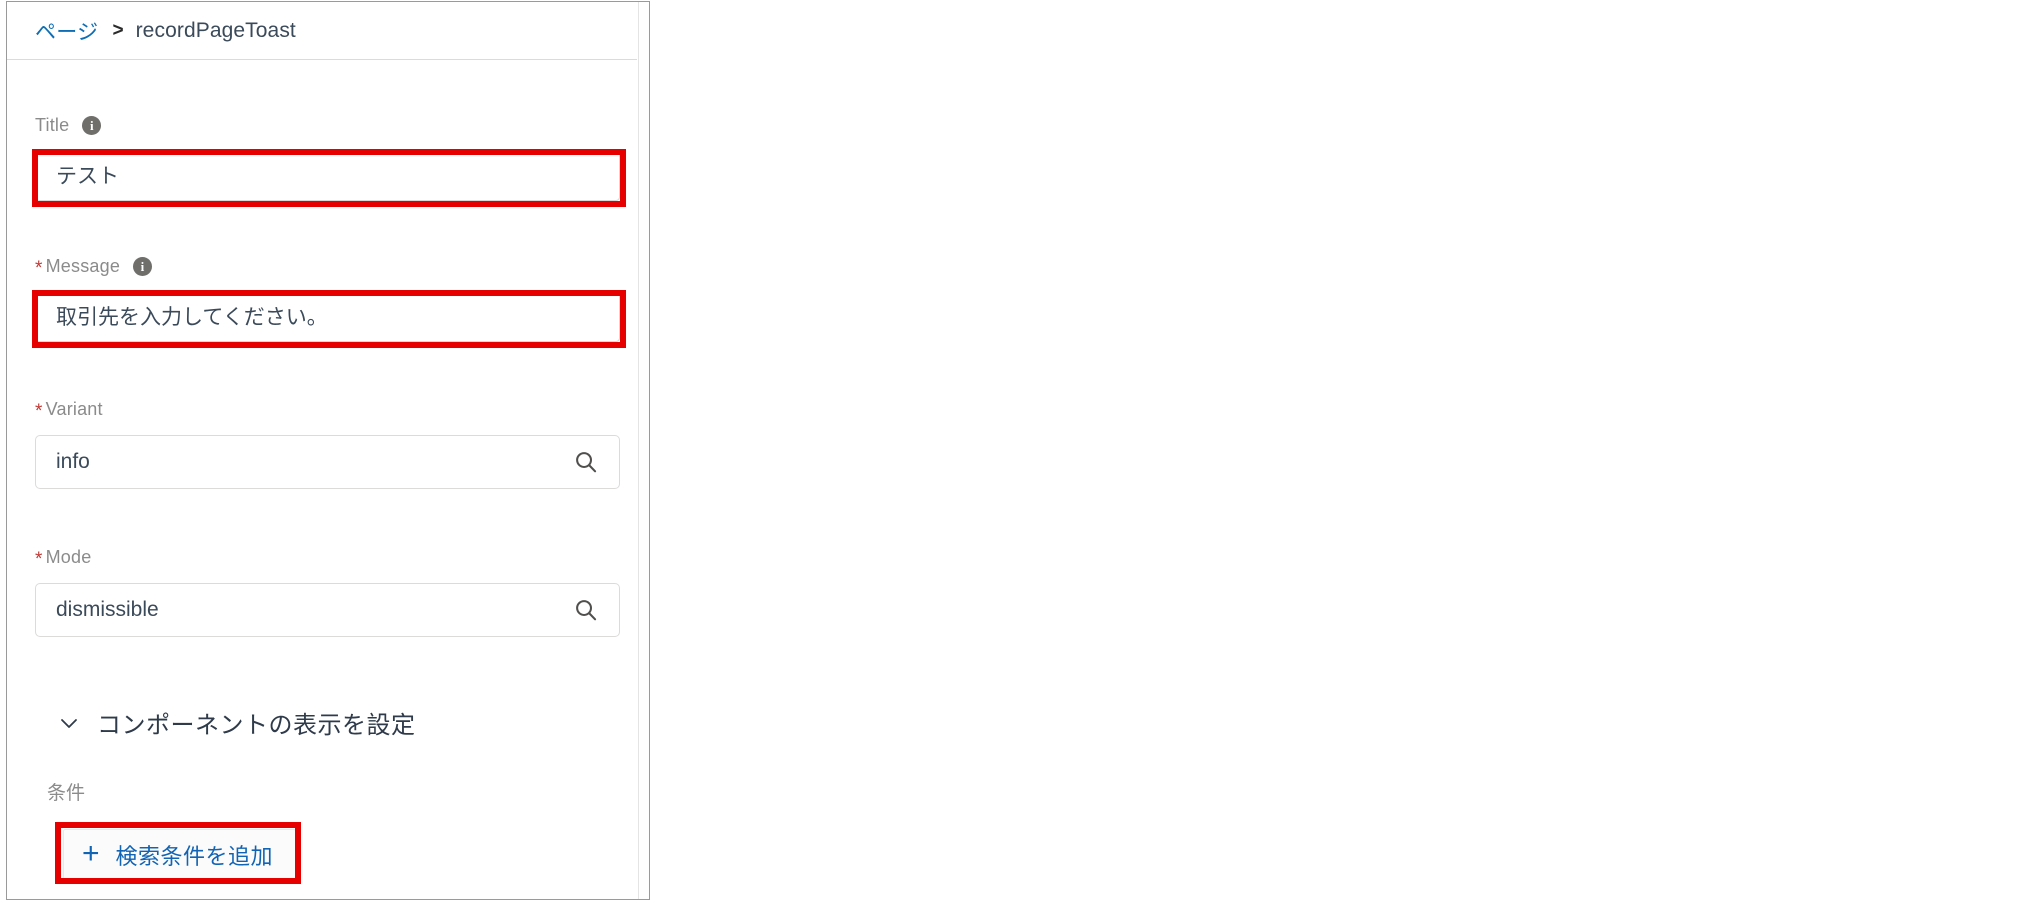 This screenshot has height=907, width=2027. I want to click on field-variant-label-text: Variant, so click(74, 409).